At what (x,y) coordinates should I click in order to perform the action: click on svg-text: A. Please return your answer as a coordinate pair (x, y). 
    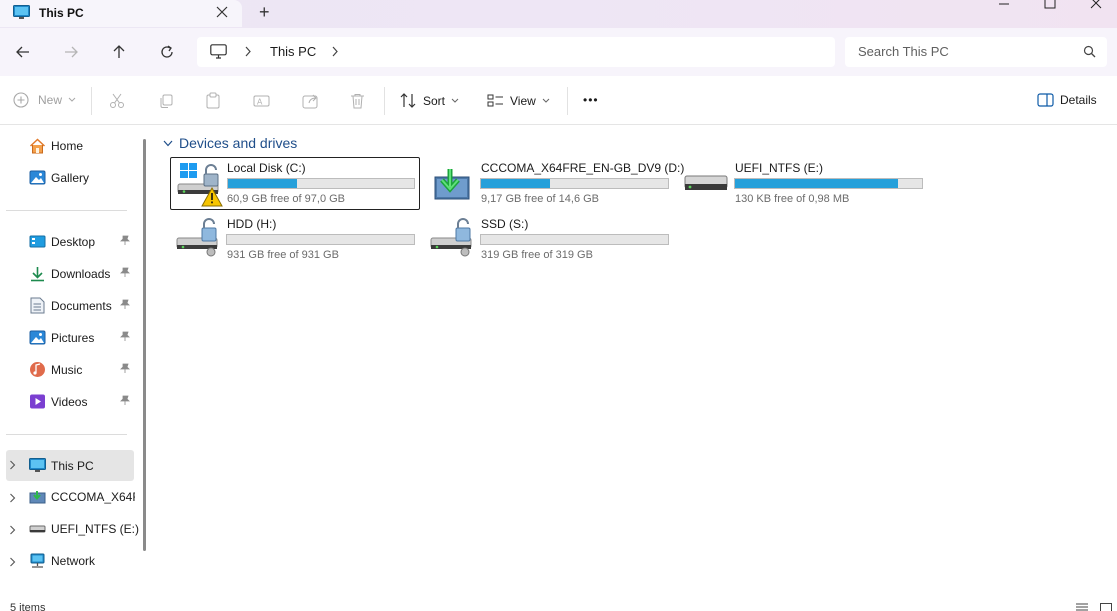
    Looking at the image, I should click on (260, 102).